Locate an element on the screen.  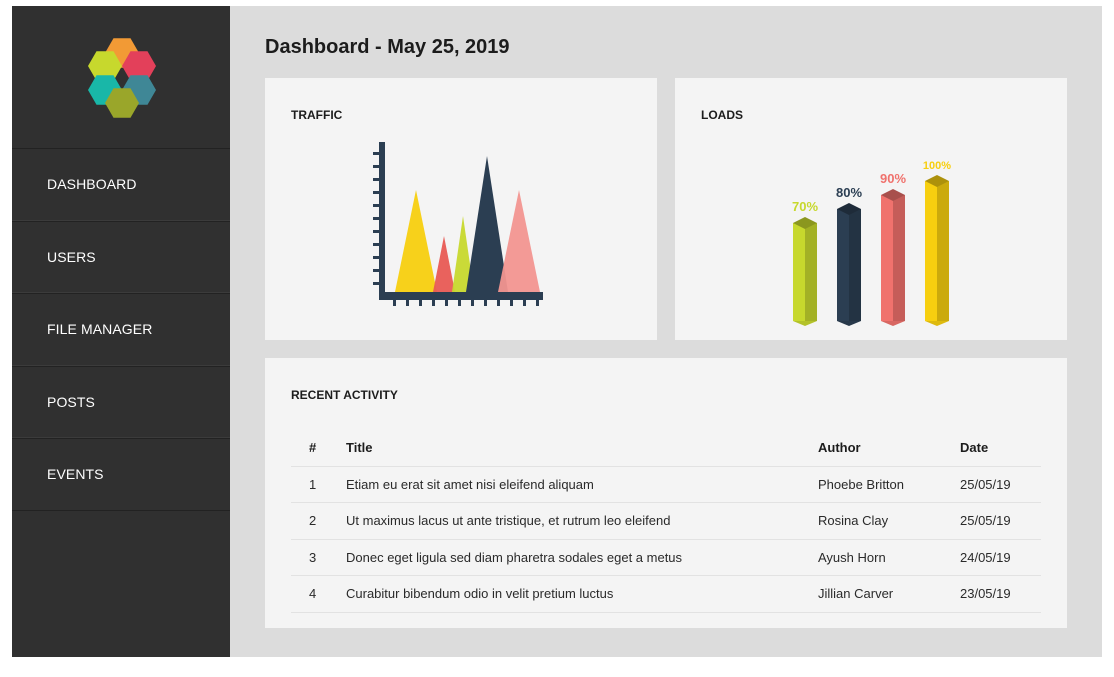
hexagon-logo-icon is located at coordinates (122, 78).